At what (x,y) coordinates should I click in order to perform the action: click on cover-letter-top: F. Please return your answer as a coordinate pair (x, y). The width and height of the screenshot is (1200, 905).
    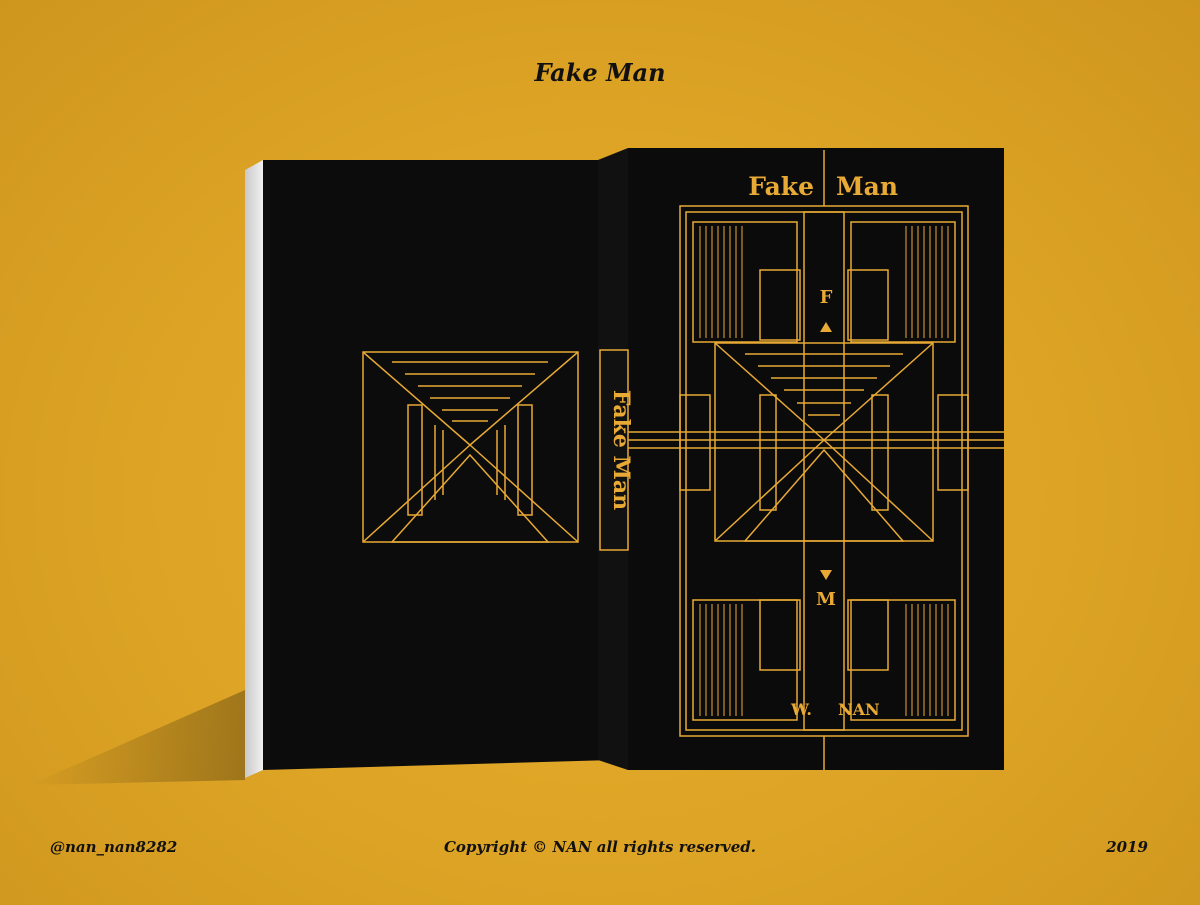
    Looking at the image, I should click on (826, 297).